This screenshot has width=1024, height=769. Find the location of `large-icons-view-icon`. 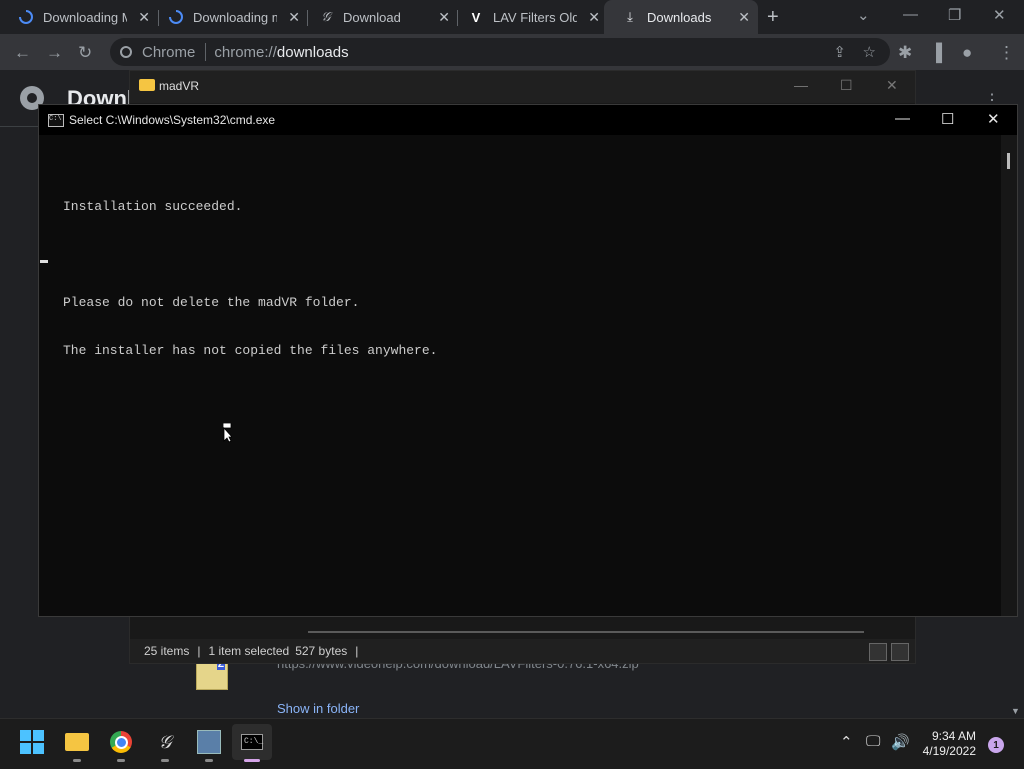

large-icons-view-icon is located at coordinates (900, 652).